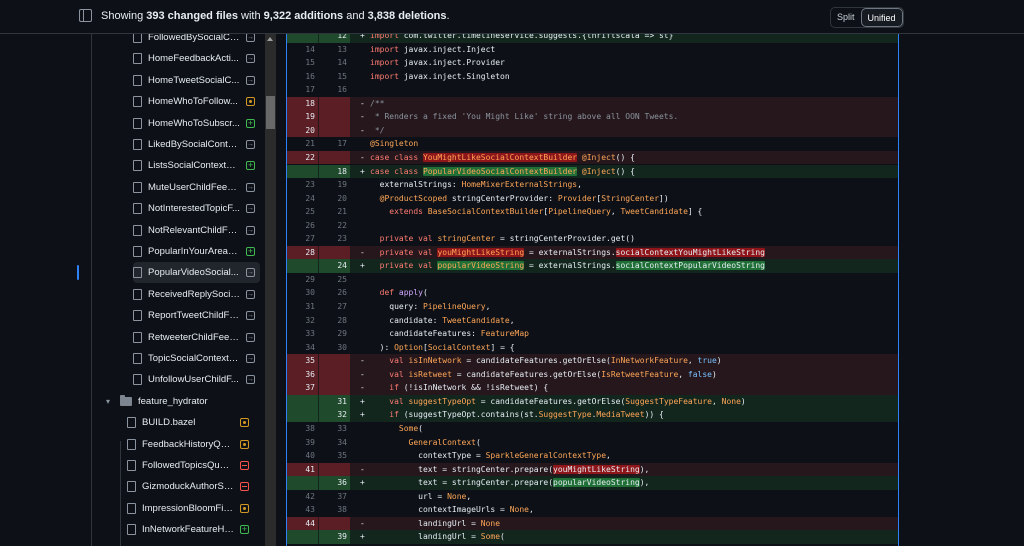 The width and height of the screenshot is (1024, 546). What do you see at coordinates (302, 470) in the screenshot?
I see `old-line-number: 41` at bounding box center [302, 470].